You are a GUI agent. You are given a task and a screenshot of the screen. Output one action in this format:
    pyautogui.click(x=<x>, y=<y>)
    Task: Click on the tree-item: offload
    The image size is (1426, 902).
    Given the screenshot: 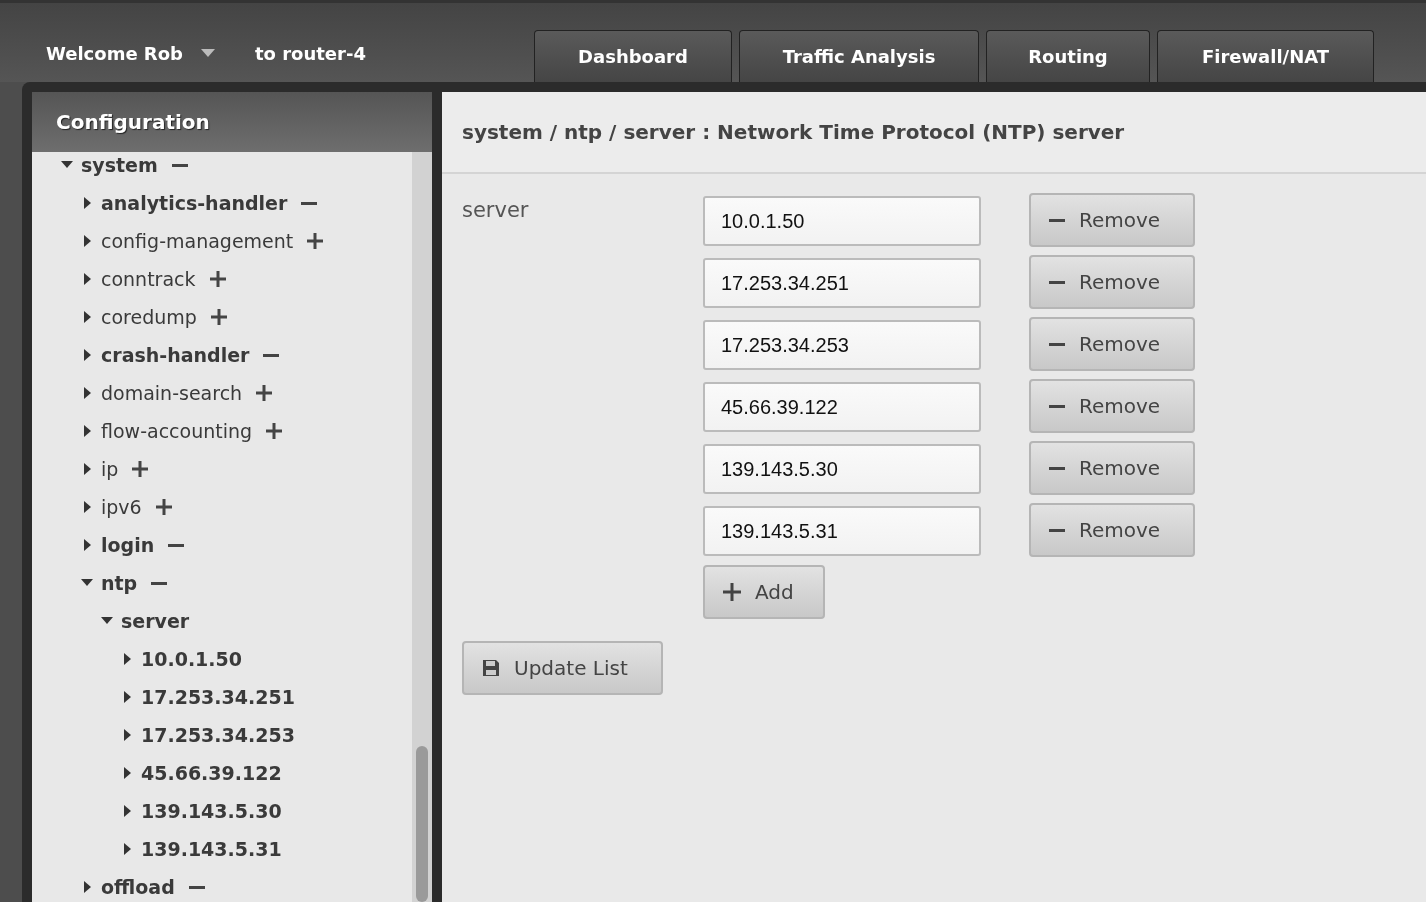 What is the action you would take?
    pyautogui.click(x=138, y=887)
    